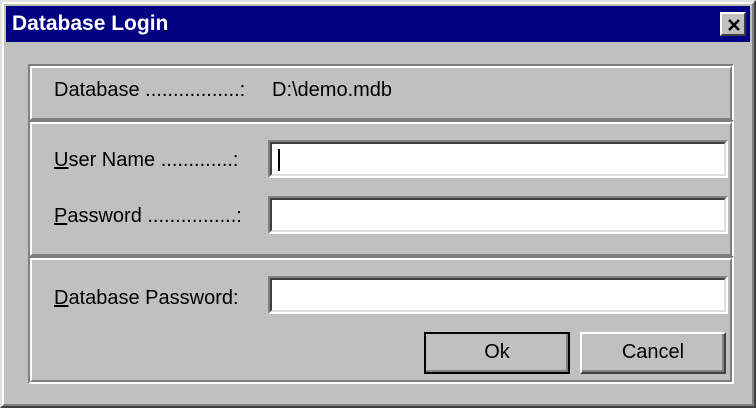  I want to click on window-title: Database Login, so click(90, 23).